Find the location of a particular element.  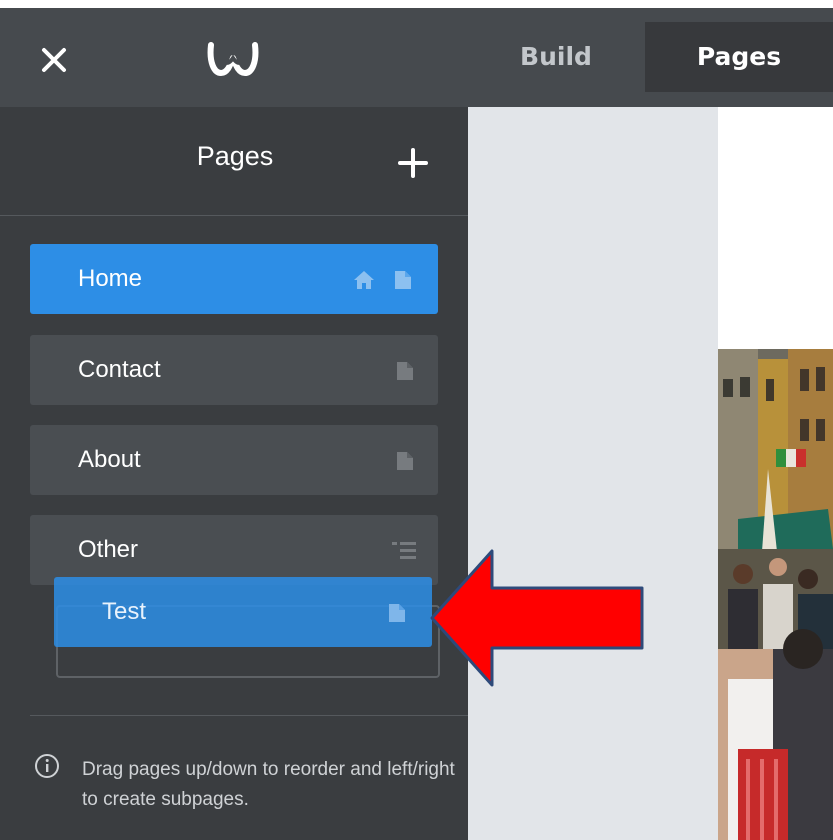

page-item-label: Test is located at coordinates (124, 611).